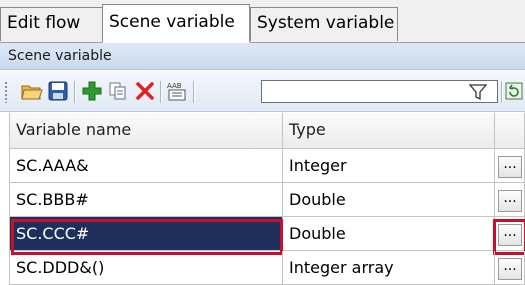  Describe the element at coordinates (379, 91) in the screenshot. I see `filter-input` at that location.